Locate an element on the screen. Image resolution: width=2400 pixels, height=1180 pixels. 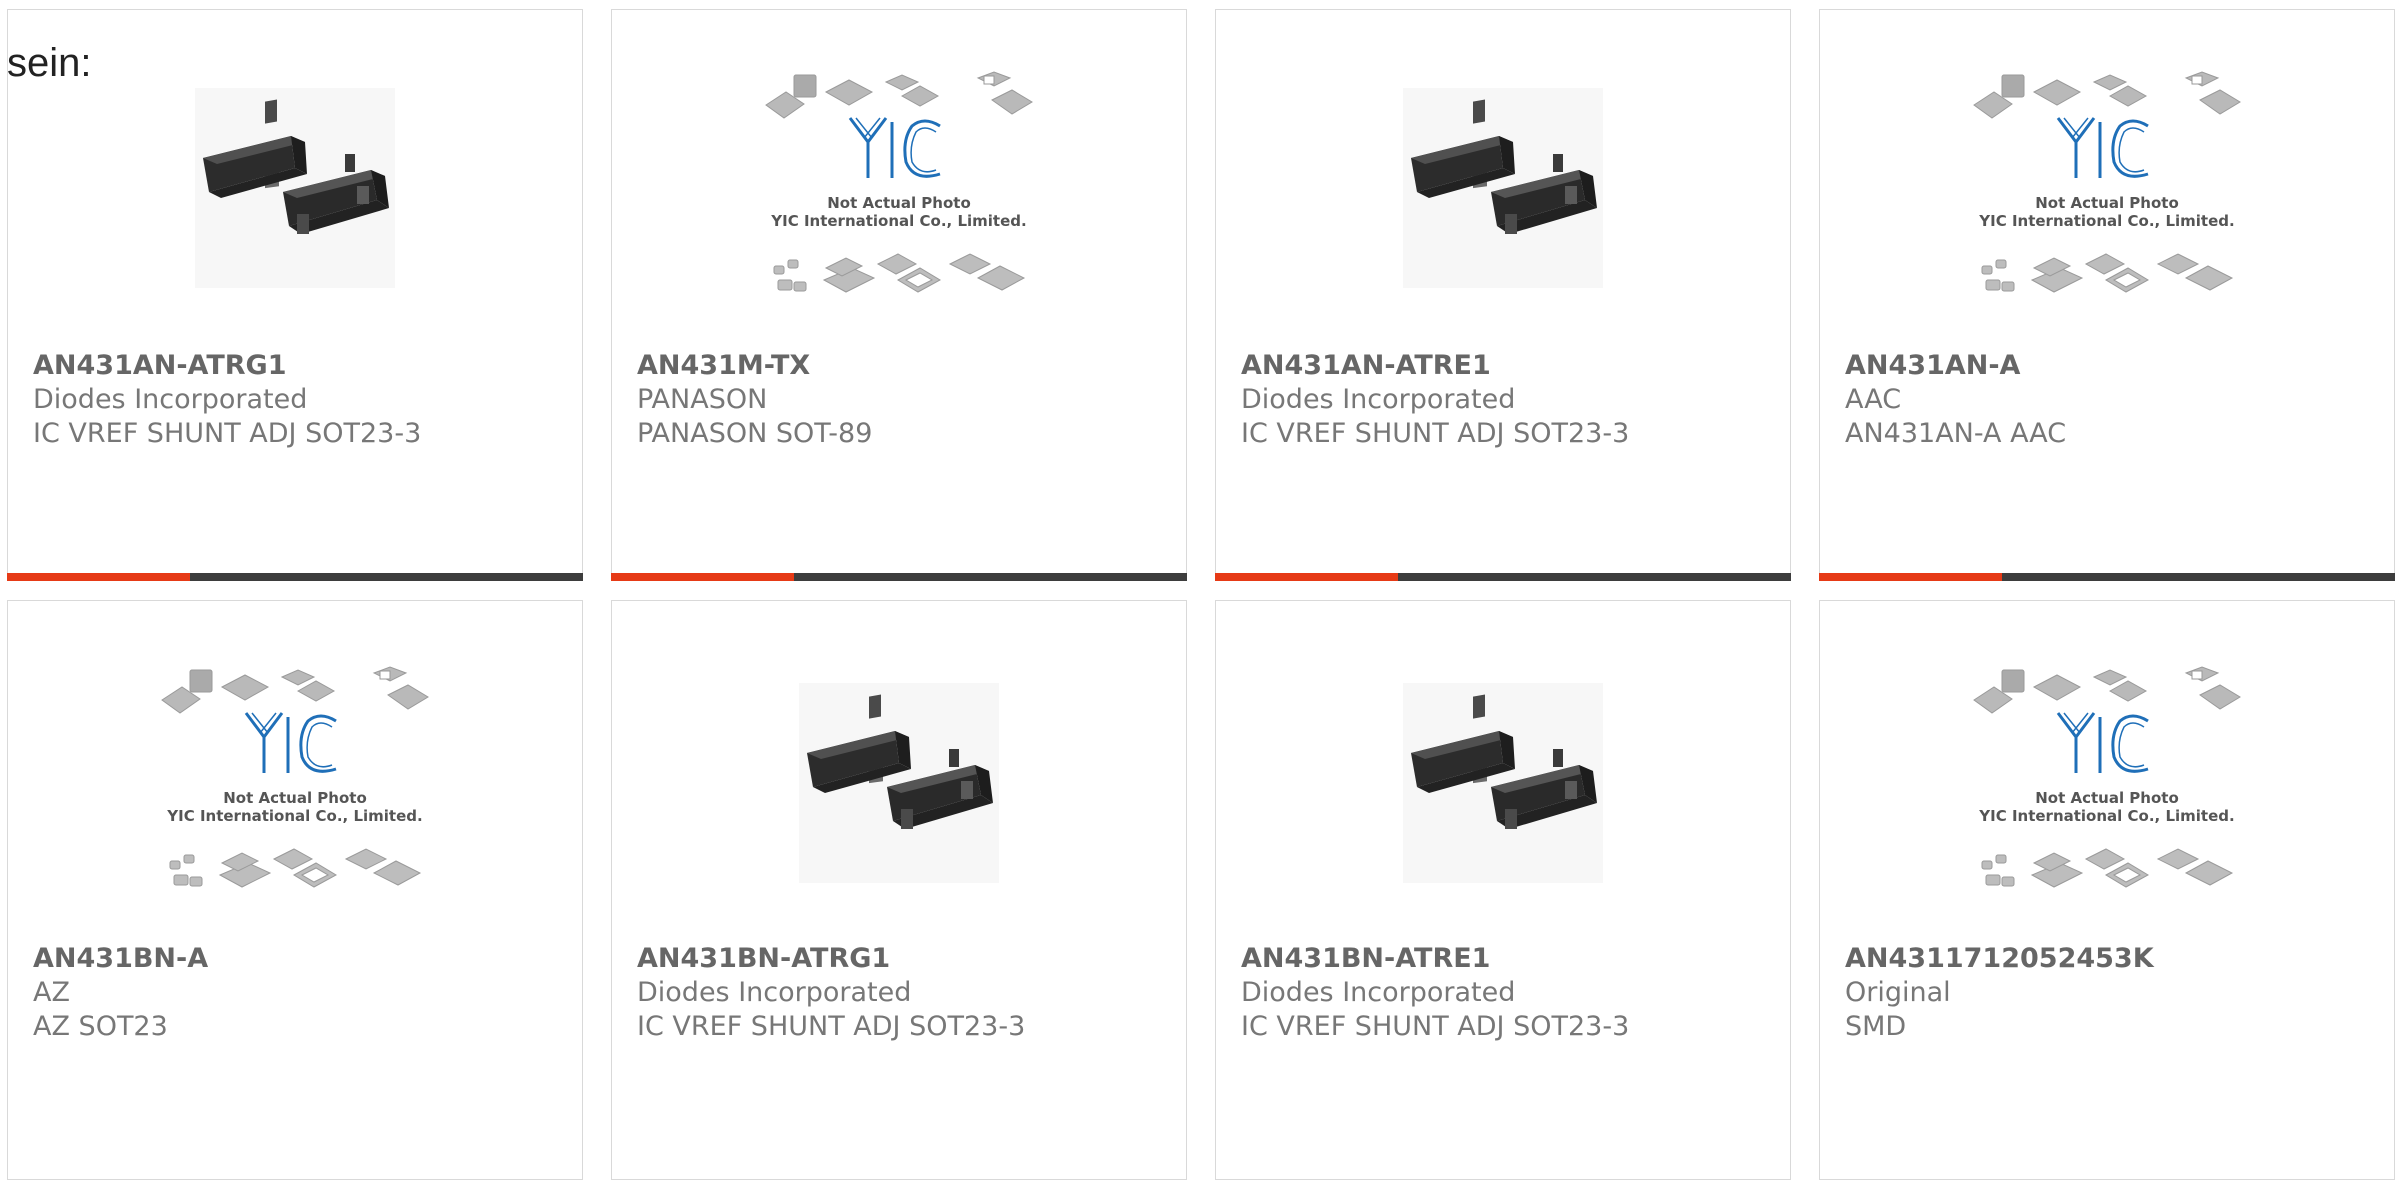
description: SMD is located at coordinates (1876, 1026).